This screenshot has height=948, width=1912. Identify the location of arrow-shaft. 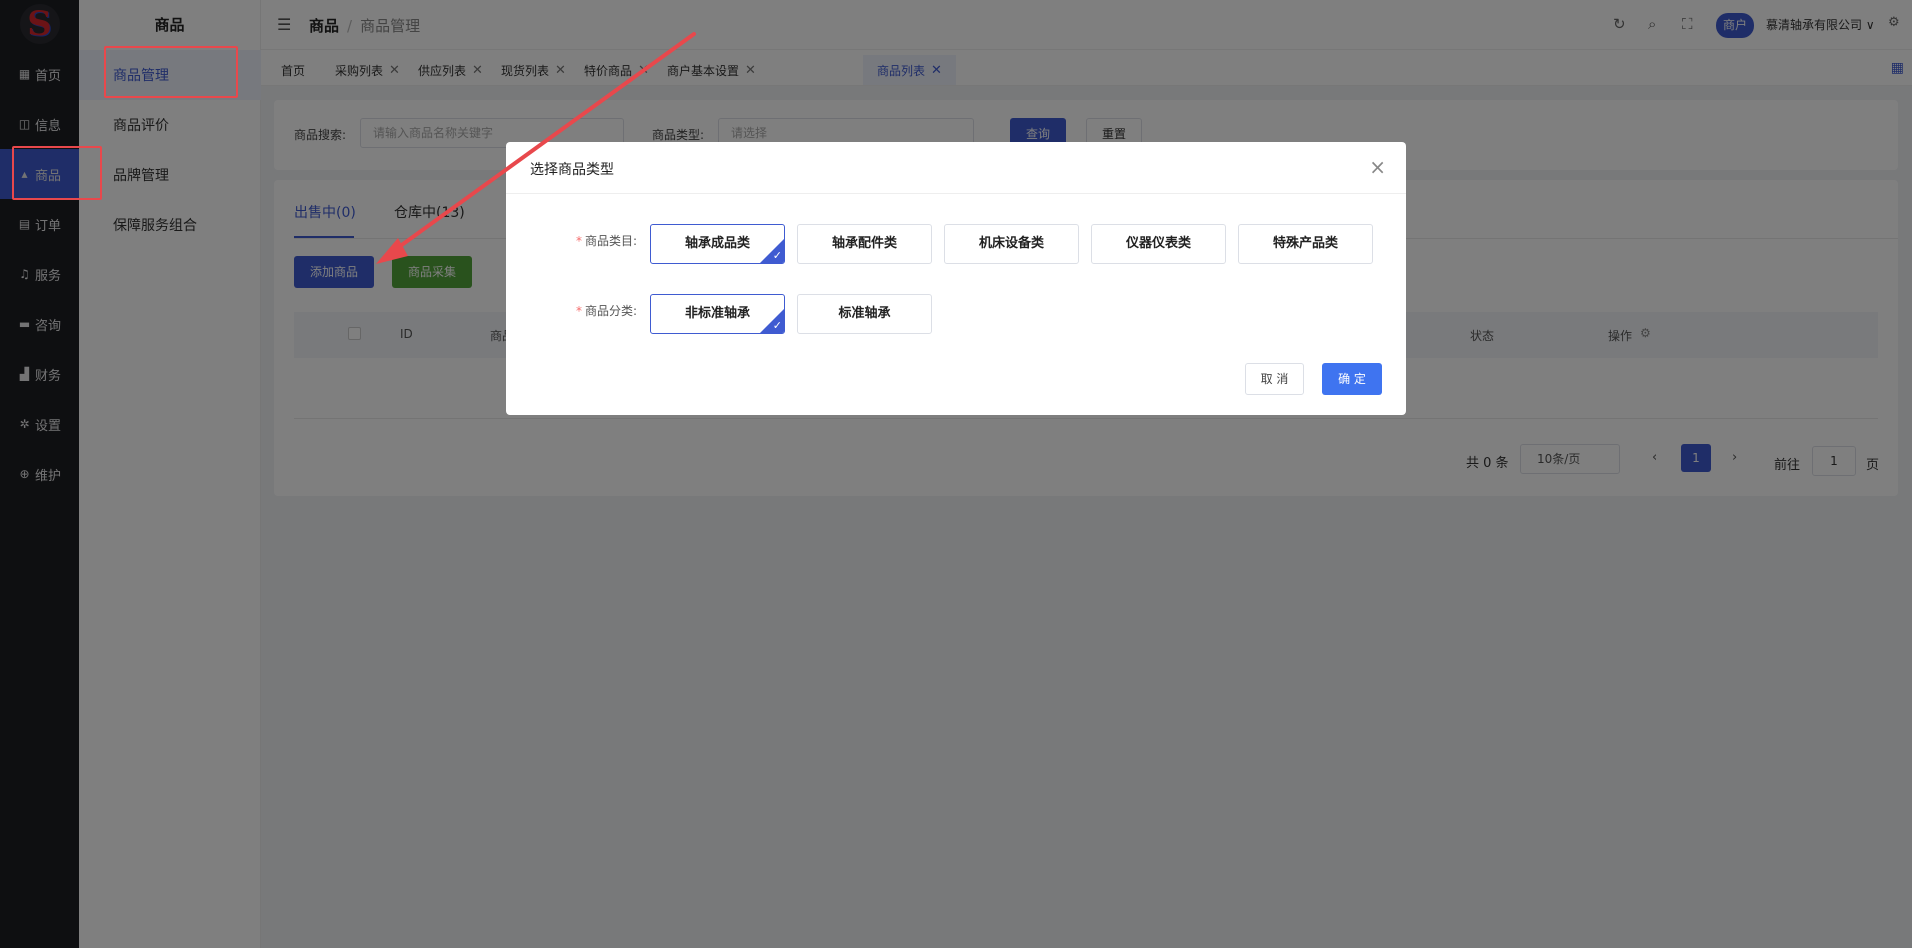
(543, 143).